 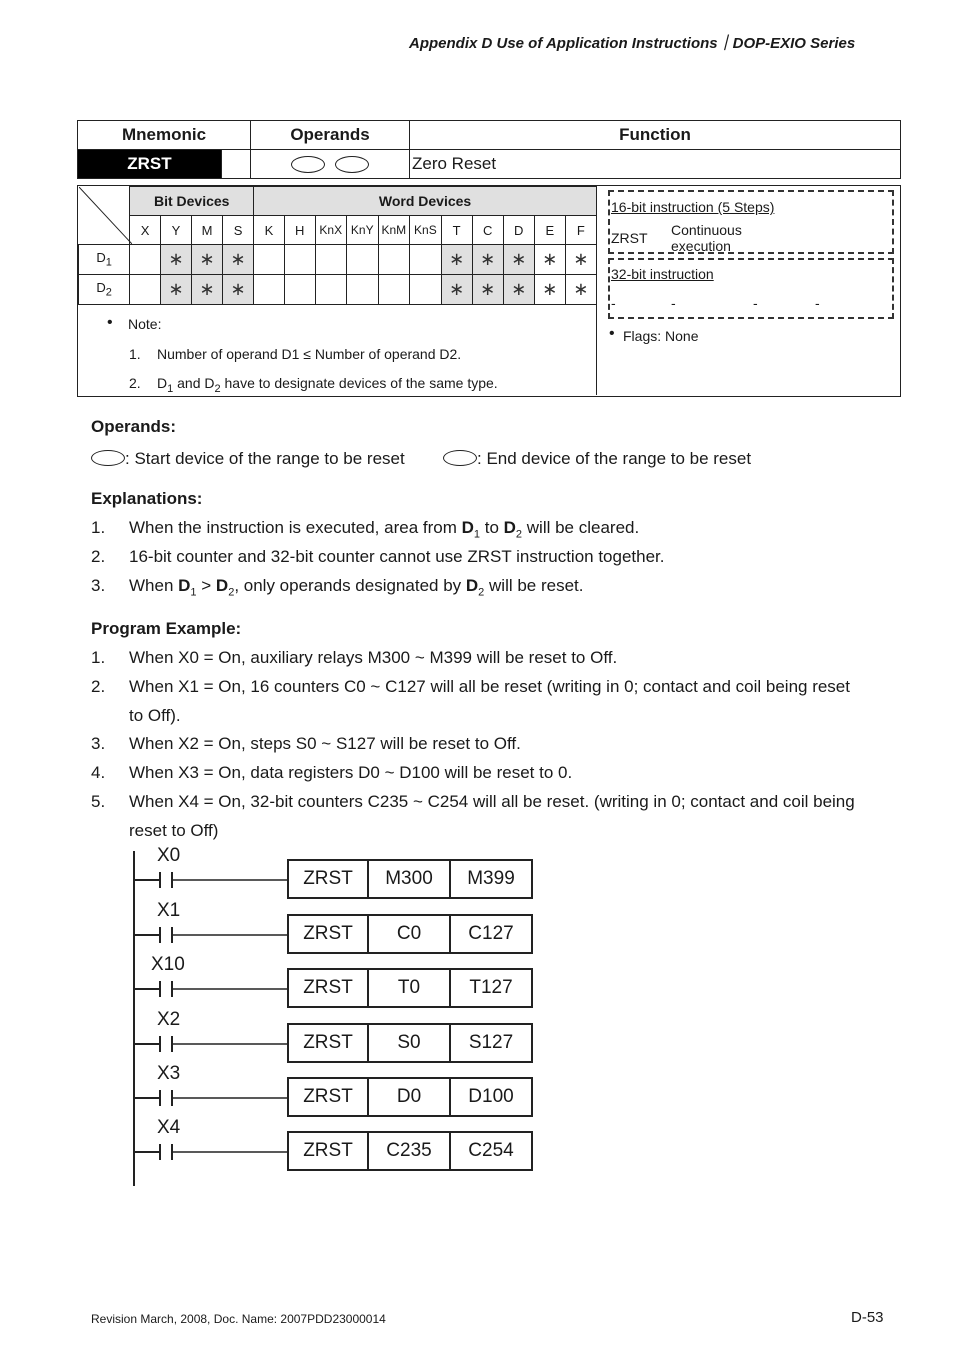 What do you see at coordinates (662, 274) in the screenshot?
I see `bit32-title: 32-bit instruction` at bounding box center [662, 274].